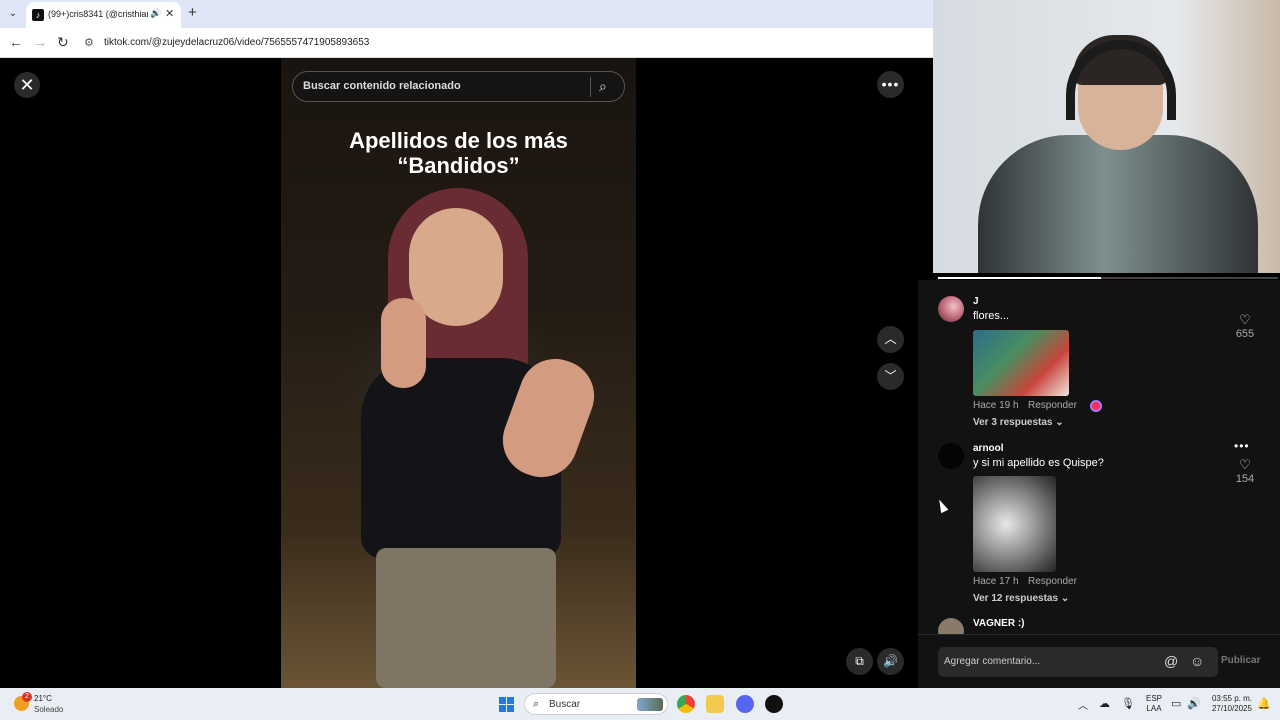 This screenshot has height=720, width=1280. I want to click on view-replies-label: Ver 12 respuestas, so click(1016, 598).